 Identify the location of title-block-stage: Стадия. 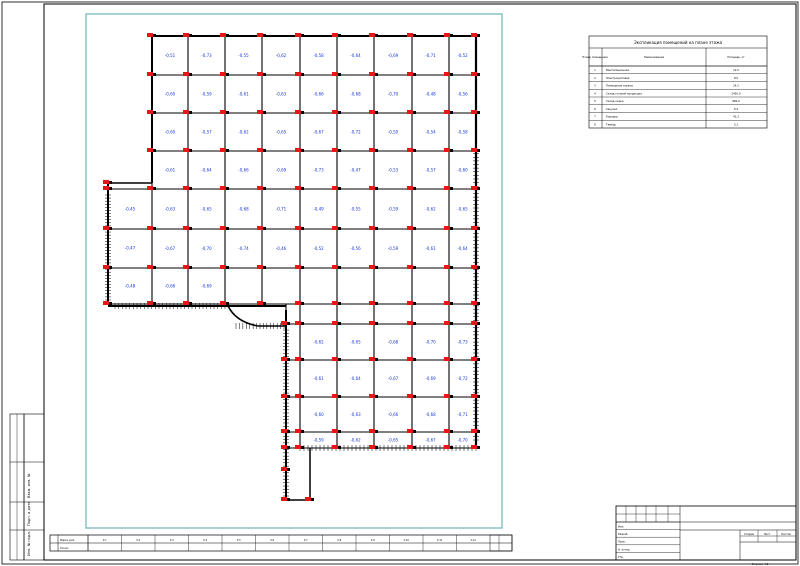
(749, 534).